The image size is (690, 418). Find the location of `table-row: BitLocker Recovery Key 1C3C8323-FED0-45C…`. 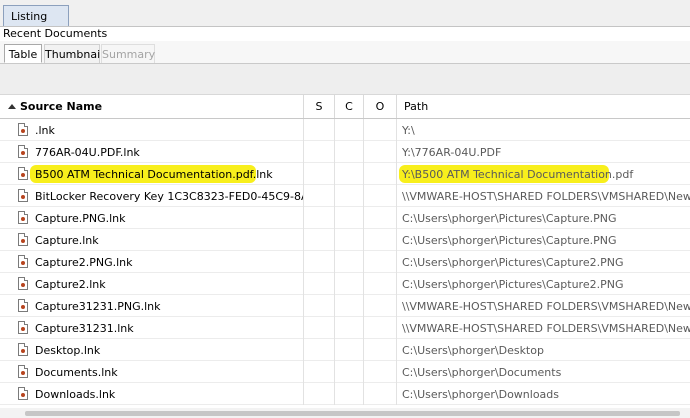

table-row: BitLocker Recovery Key 1C3C8323-FED0-45C… is located at coordinates (345, 196).